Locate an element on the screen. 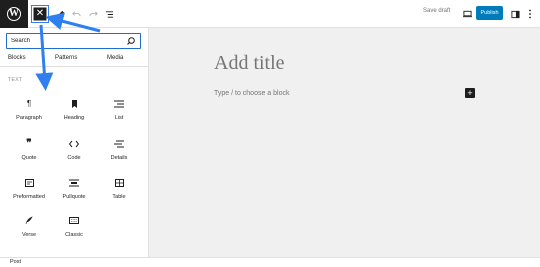  editor-header: W ✕ Save draft Publish is located at coordinates (270, 14).